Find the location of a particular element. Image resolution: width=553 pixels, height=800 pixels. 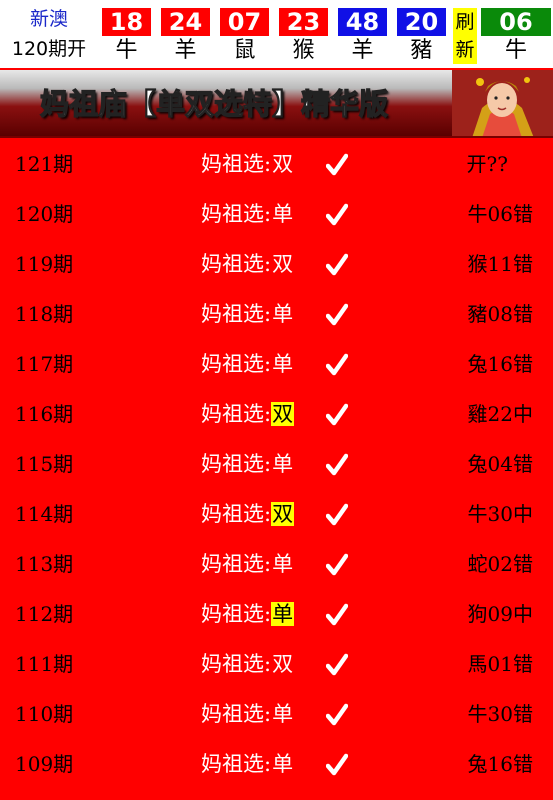

period-label: 118期 is located at coordinates (44, 314).